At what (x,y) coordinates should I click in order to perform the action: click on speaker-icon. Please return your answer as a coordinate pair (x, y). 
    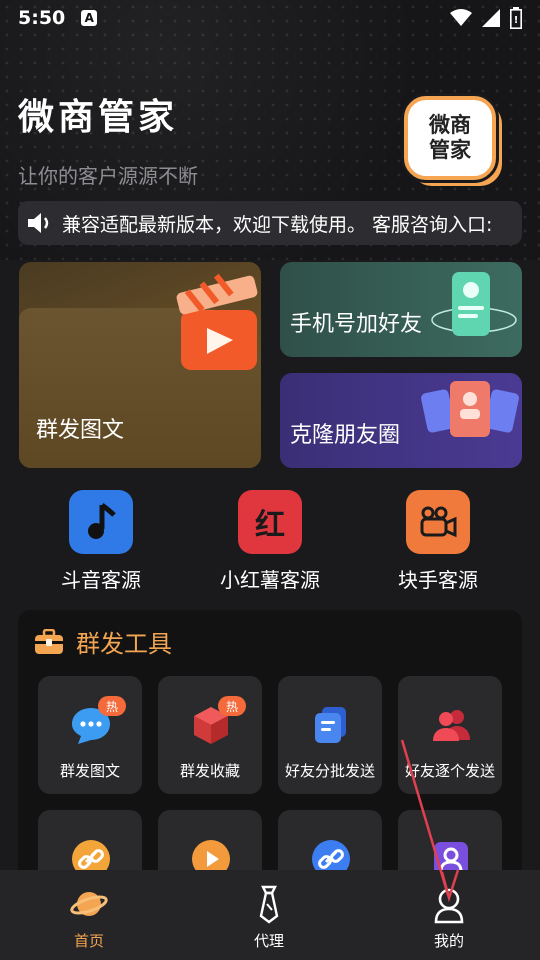
    Looking at the image, I should click on (38, 223).